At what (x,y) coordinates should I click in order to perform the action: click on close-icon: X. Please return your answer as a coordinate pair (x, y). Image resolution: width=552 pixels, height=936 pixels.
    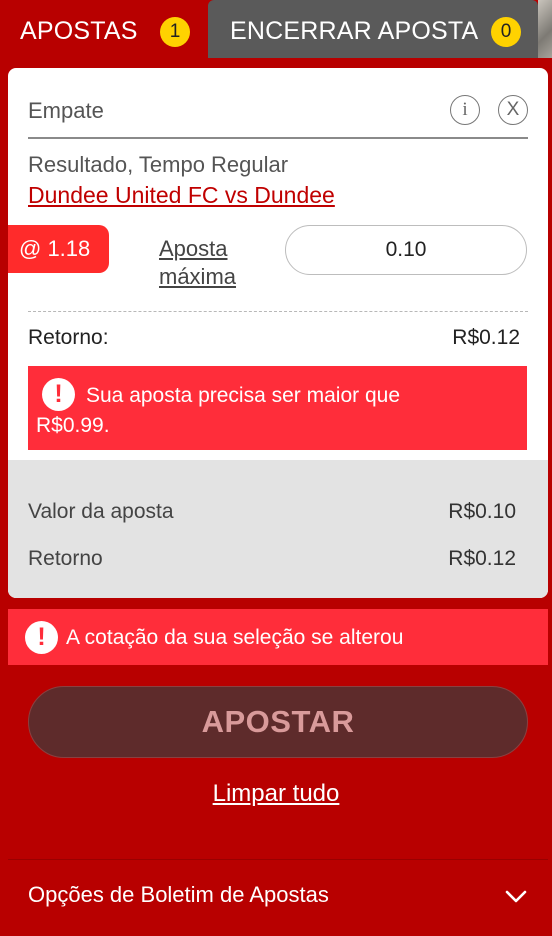
    Looking at the image, I should click on (513, 110).